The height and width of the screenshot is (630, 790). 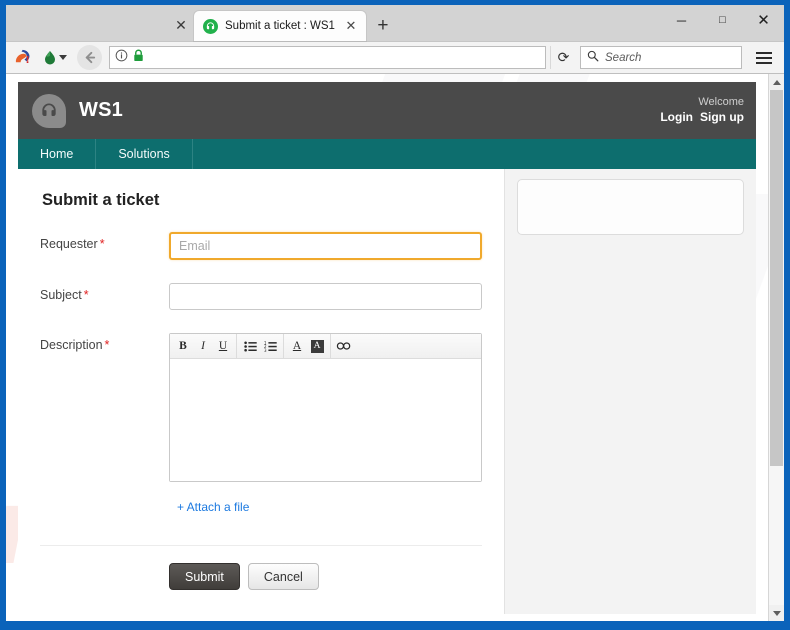 I want to click on back-button, so click(x=89, y=57).